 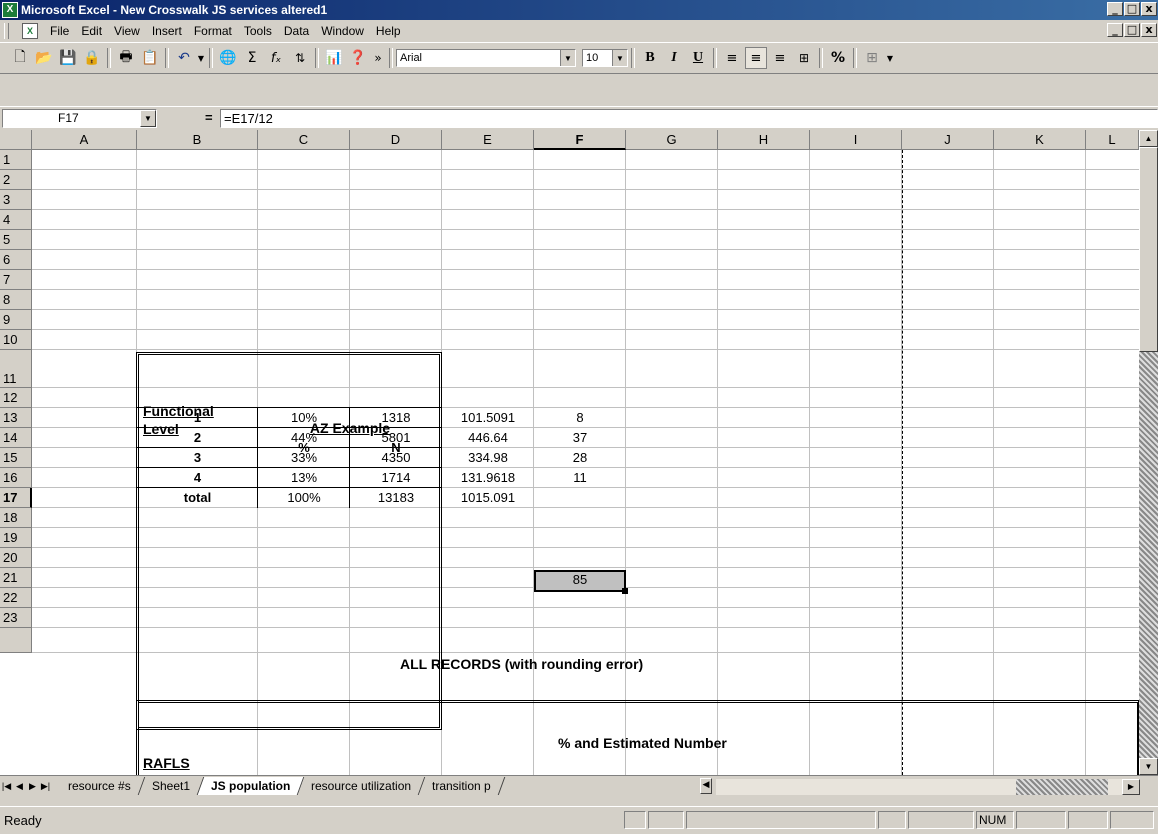 What do you see at coordinates (521, 664) in the screenshot?
I see `all-records-label: ALL RECORDS (with rounding error)` at bounding box center [521, 664].